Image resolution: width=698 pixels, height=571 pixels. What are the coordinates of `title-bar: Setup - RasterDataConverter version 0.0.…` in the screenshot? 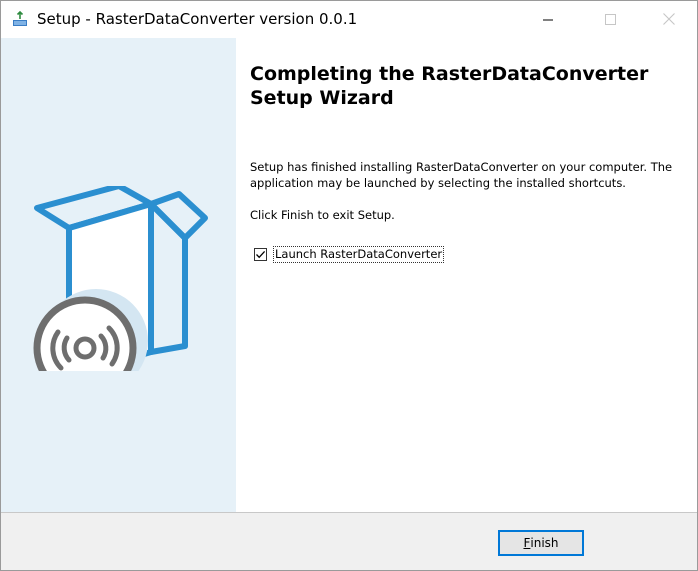 It's located at (349, 19).